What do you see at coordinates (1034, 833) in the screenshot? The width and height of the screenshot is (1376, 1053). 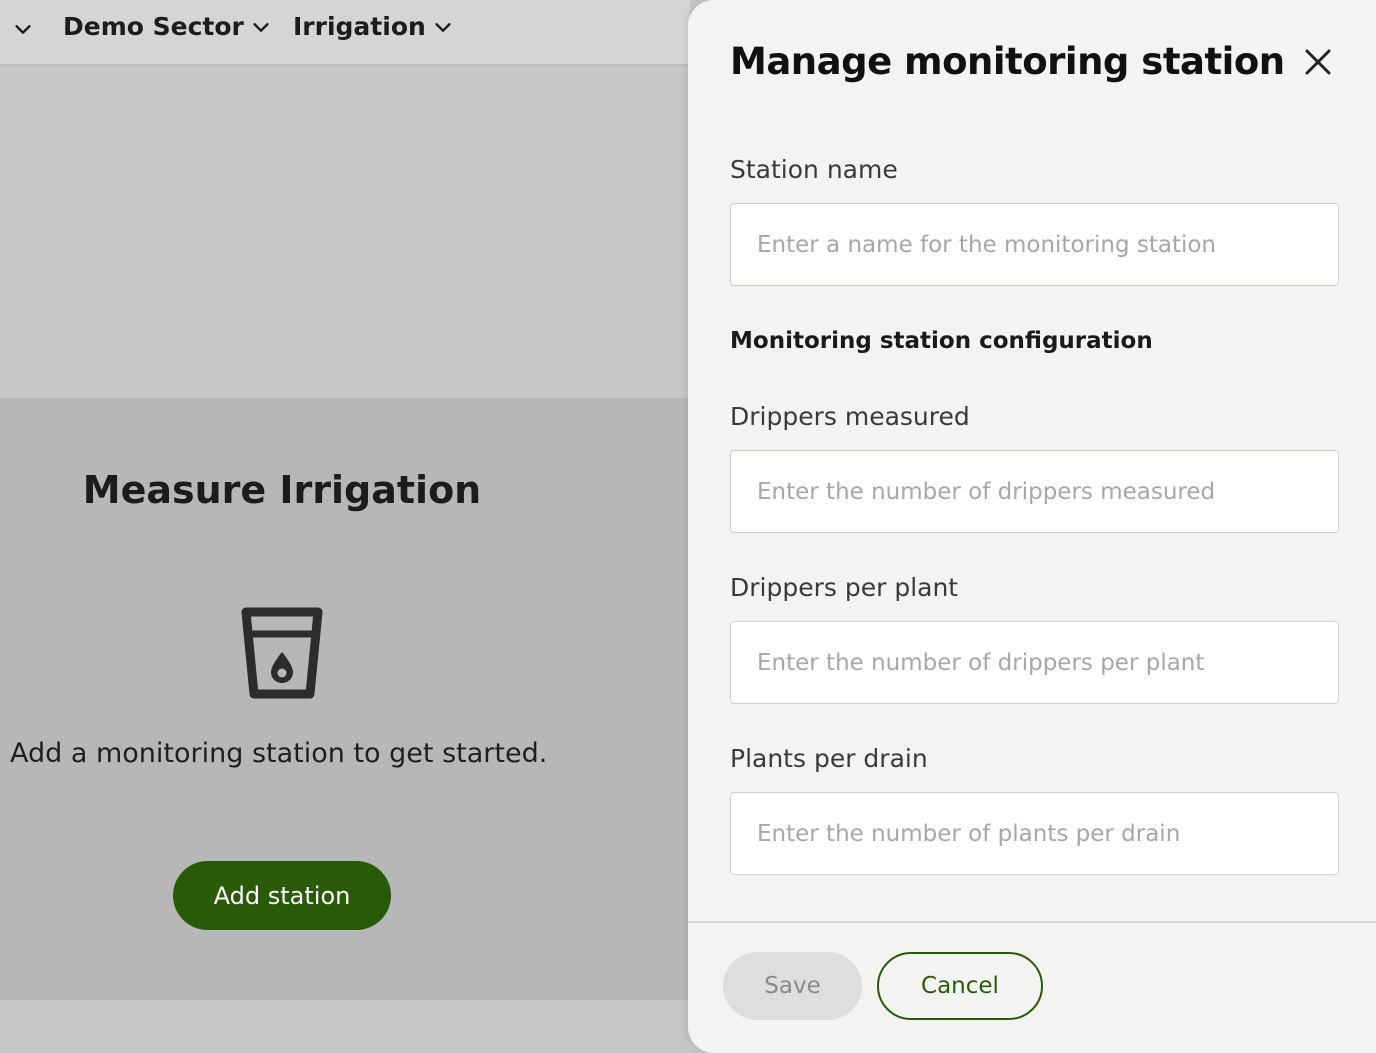 I see `plants-per-drain-input` at bounding box center [1034, 833].